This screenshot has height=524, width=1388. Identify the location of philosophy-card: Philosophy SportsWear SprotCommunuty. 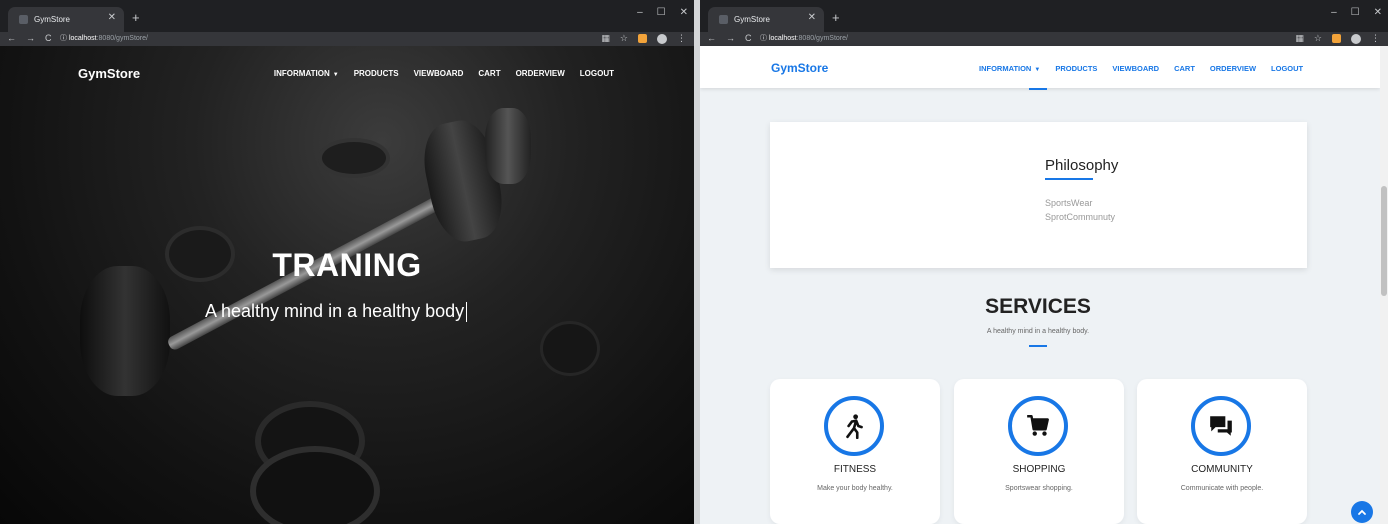
(1038, 195).